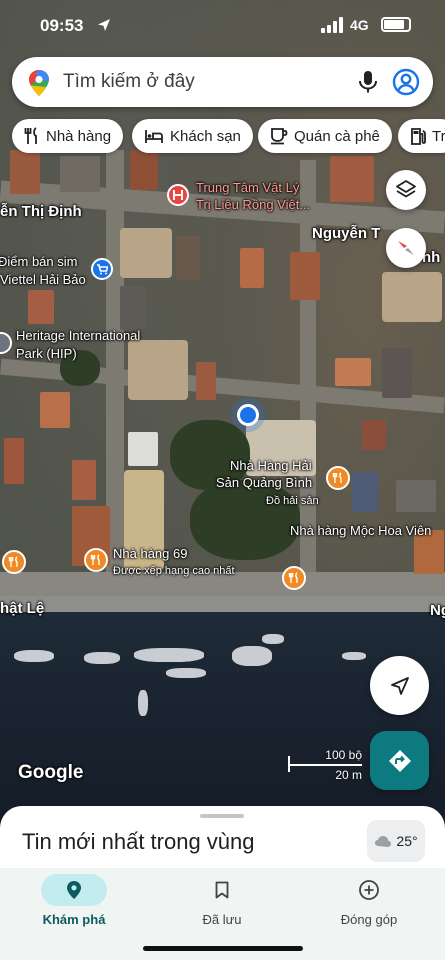 This screenshot has width=445, height=960. I want to click on scale-bar, so click(325, 765).